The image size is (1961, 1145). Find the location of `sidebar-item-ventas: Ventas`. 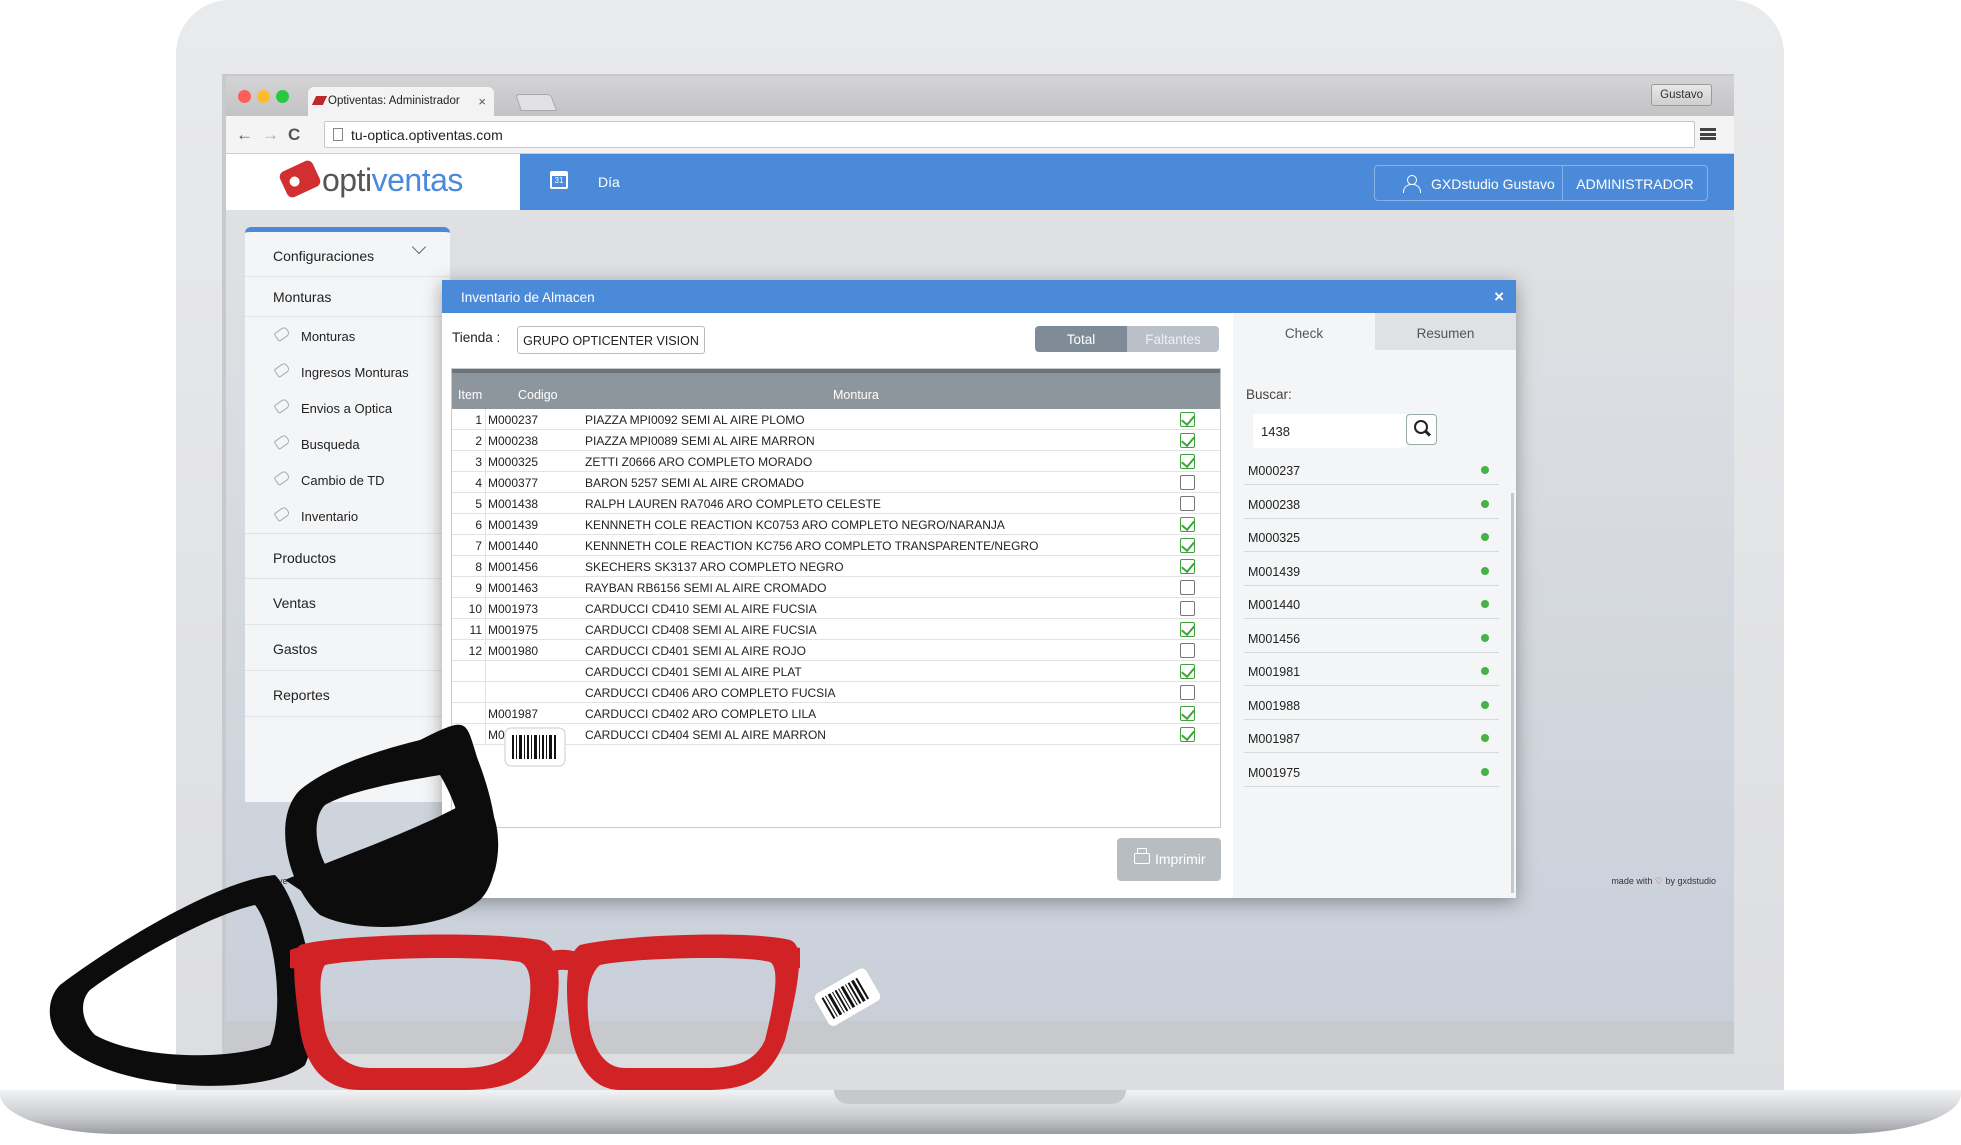

sidebar-item-ventas: Ventas is located at coordinates (347, 602).